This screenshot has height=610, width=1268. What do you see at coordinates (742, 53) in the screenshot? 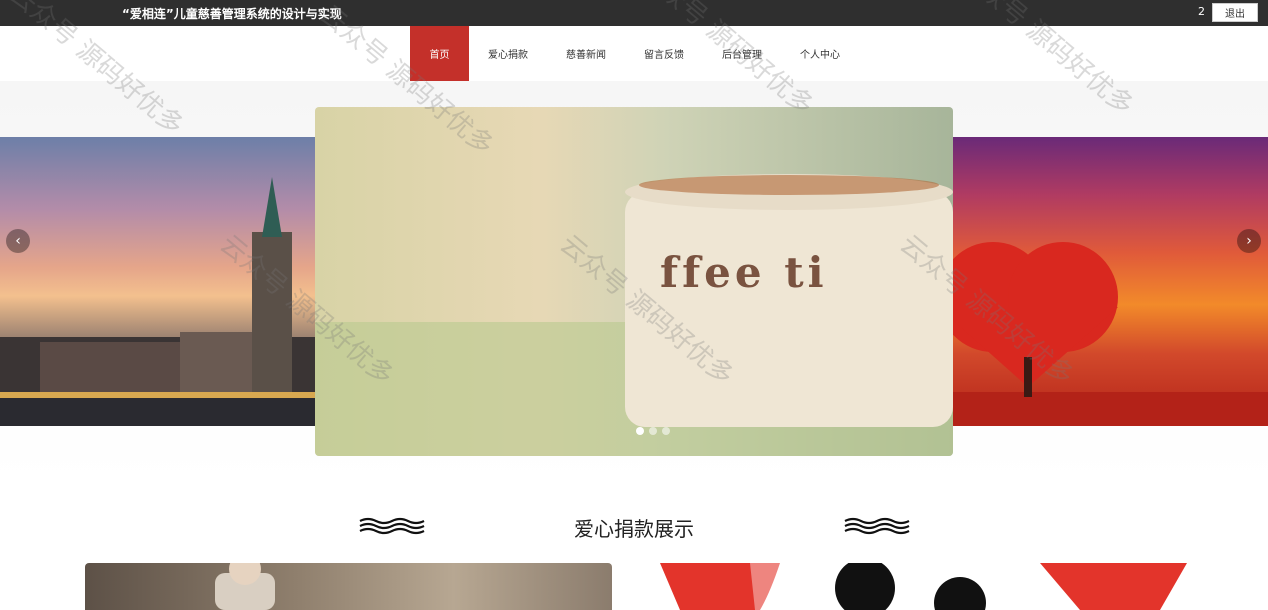
I see `nav-item-admin: 后台管理` at bounding box center [742, 53].